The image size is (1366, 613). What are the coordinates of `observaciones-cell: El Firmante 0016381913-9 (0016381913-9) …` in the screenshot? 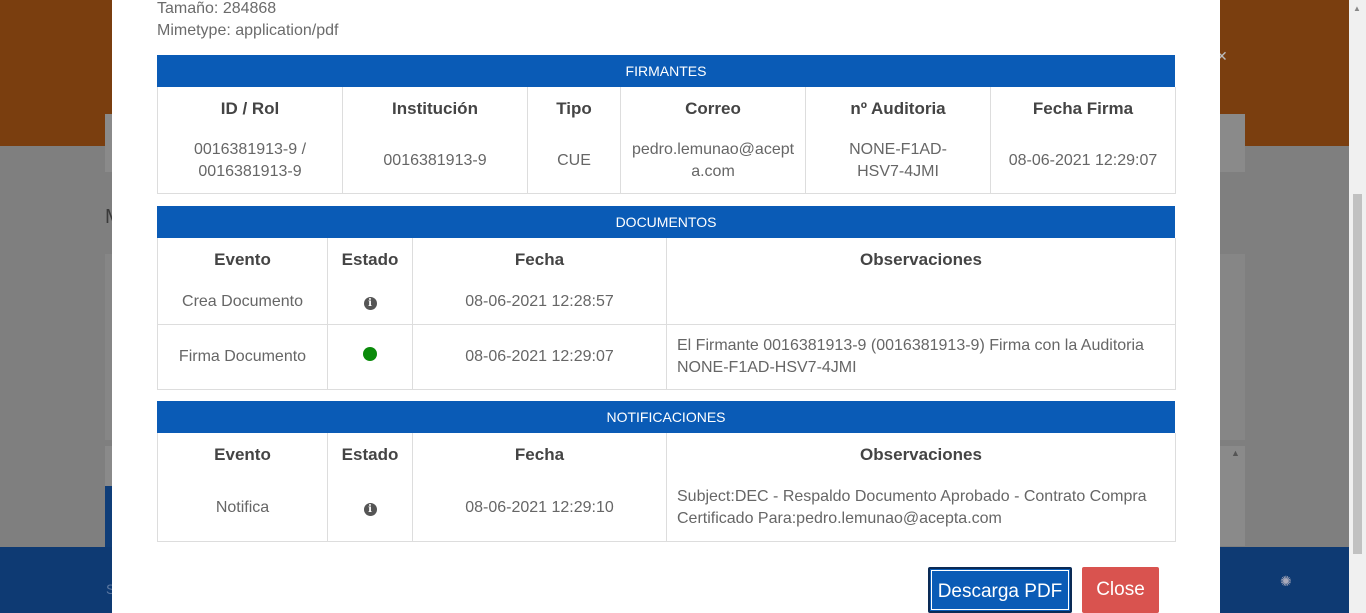 It's located at (921, 357).